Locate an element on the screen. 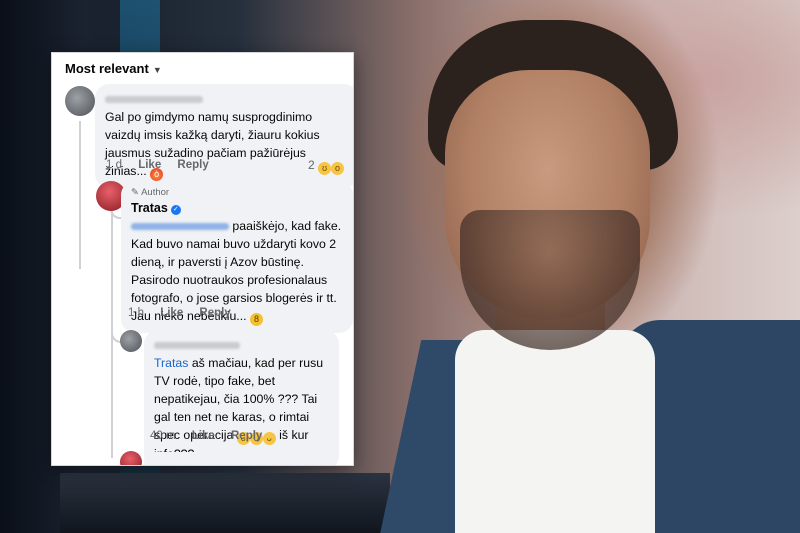  comment-bubble-partial is located at coordinates (231, 458).